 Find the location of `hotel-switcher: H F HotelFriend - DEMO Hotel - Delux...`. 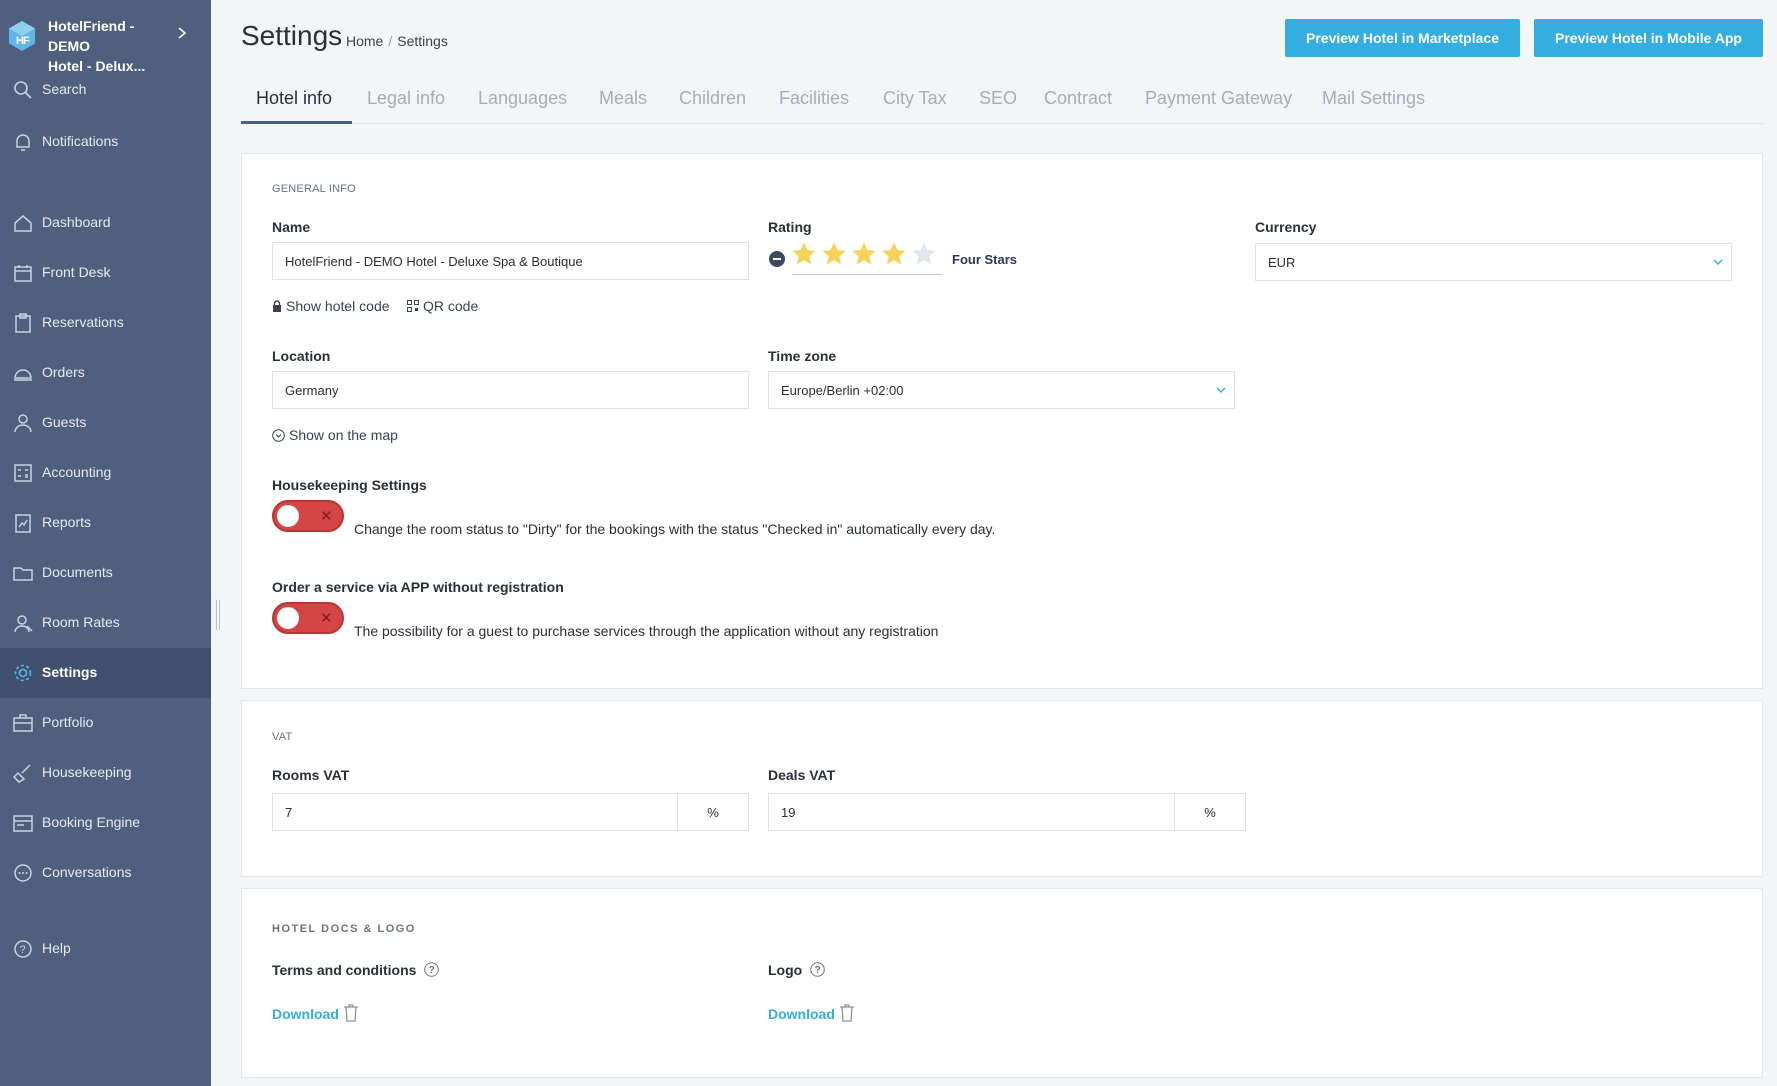

hotel-switcher: H F HotelFriend - DEMO Hotel - Delux... is located at coordinates (105, 37).